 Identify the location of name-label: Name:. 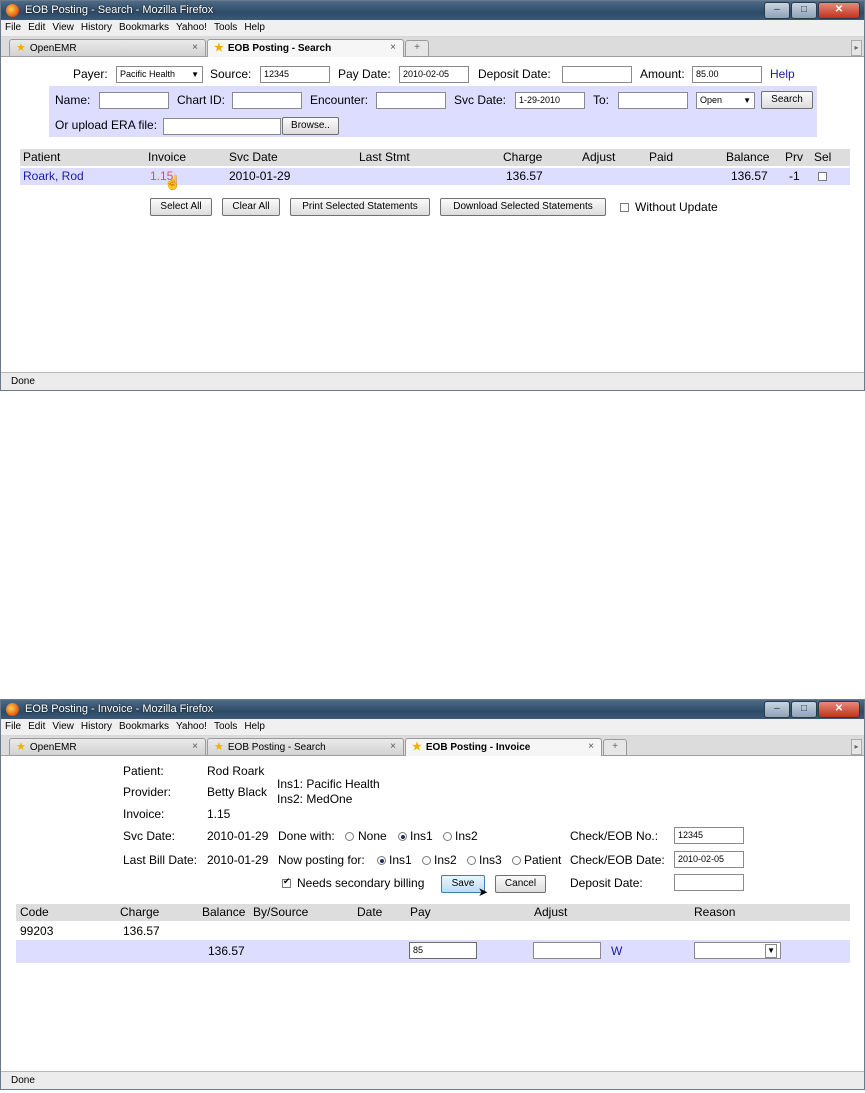
(73, 100).